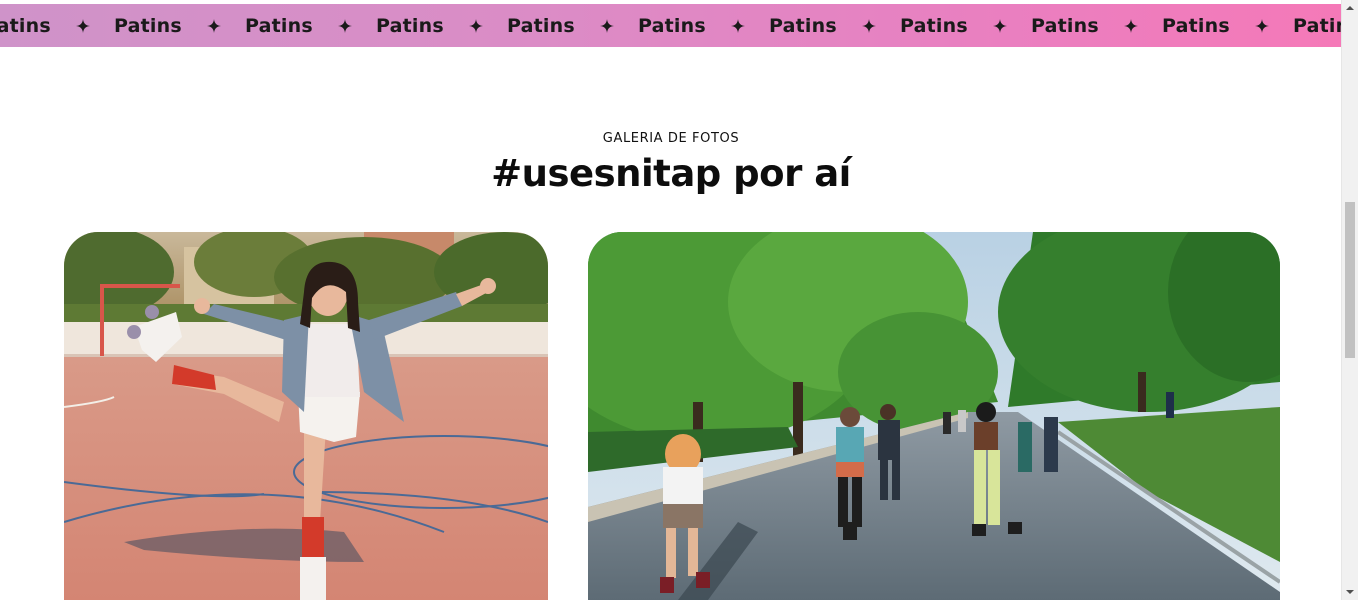 This screenshot has width=1358, height=600. I want to click on scroll-up-arrow-icon, so click(1350, 8).